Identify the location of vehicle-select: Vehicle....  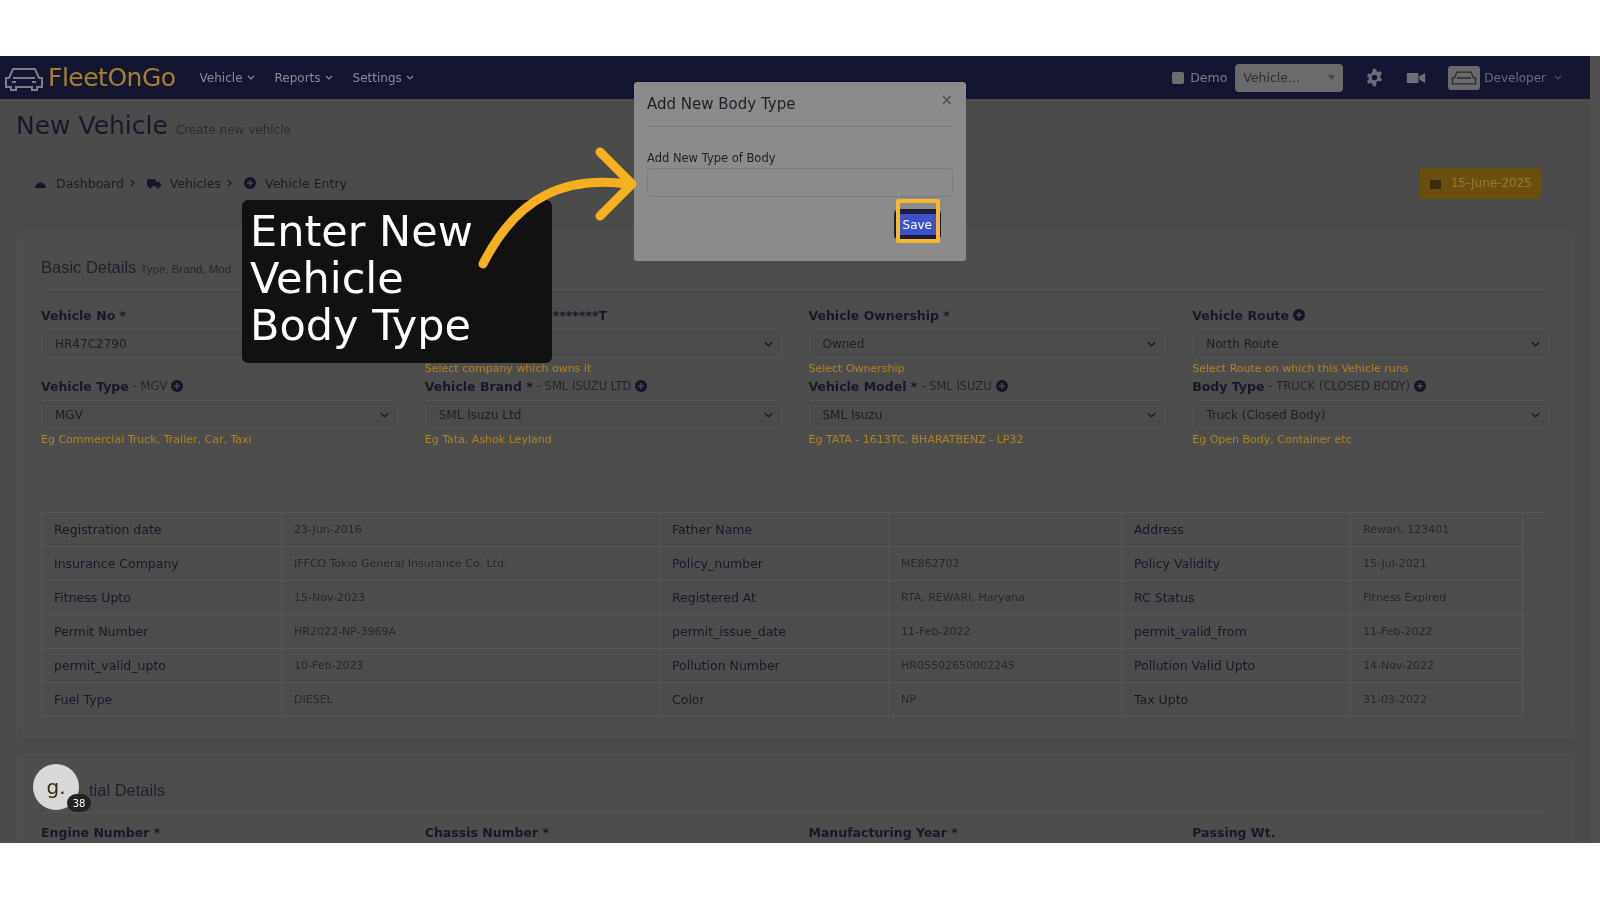
(1289, 77).